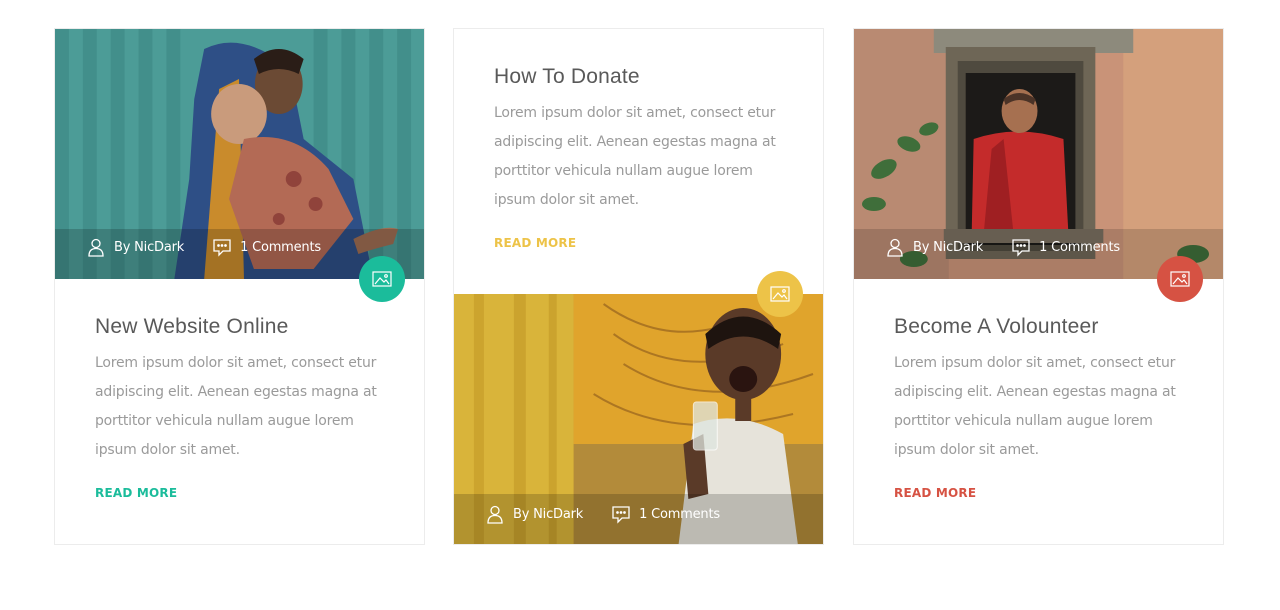 This screenshot has width=1280, height=610. Describe the element at coordinates (241, 327) in the screenshot. I see `post-title: New Website Online` at that location.